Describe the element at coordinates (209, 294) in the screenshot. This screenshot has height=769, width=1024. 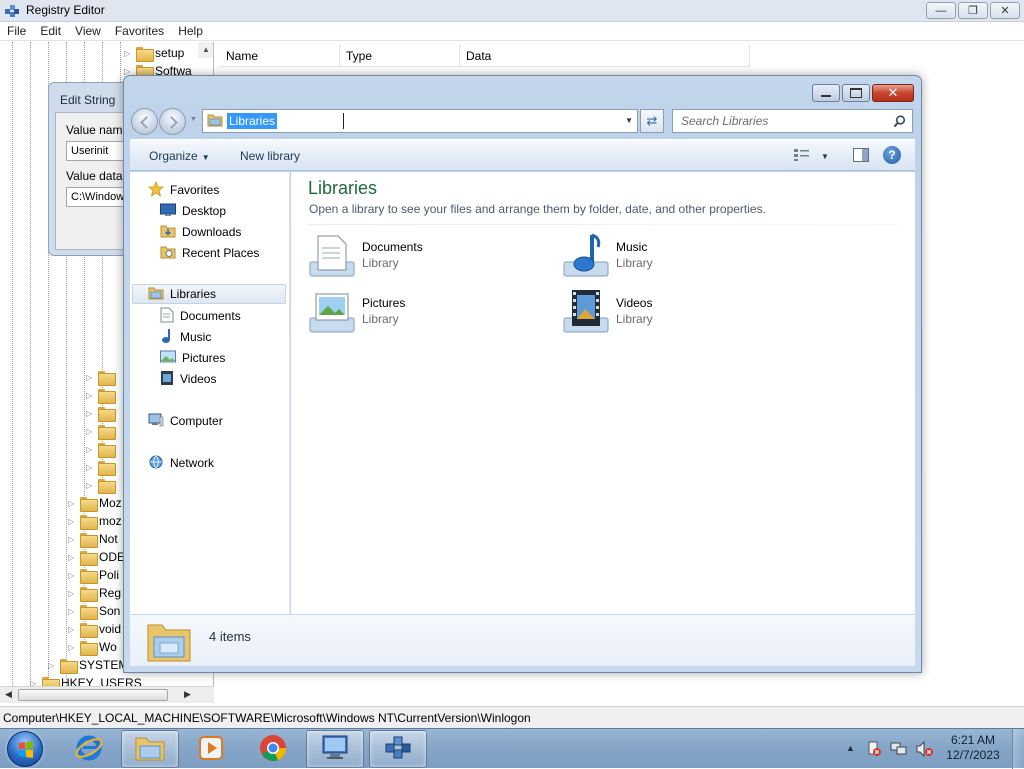
I see `nav-libraries: Libraries` at that location.